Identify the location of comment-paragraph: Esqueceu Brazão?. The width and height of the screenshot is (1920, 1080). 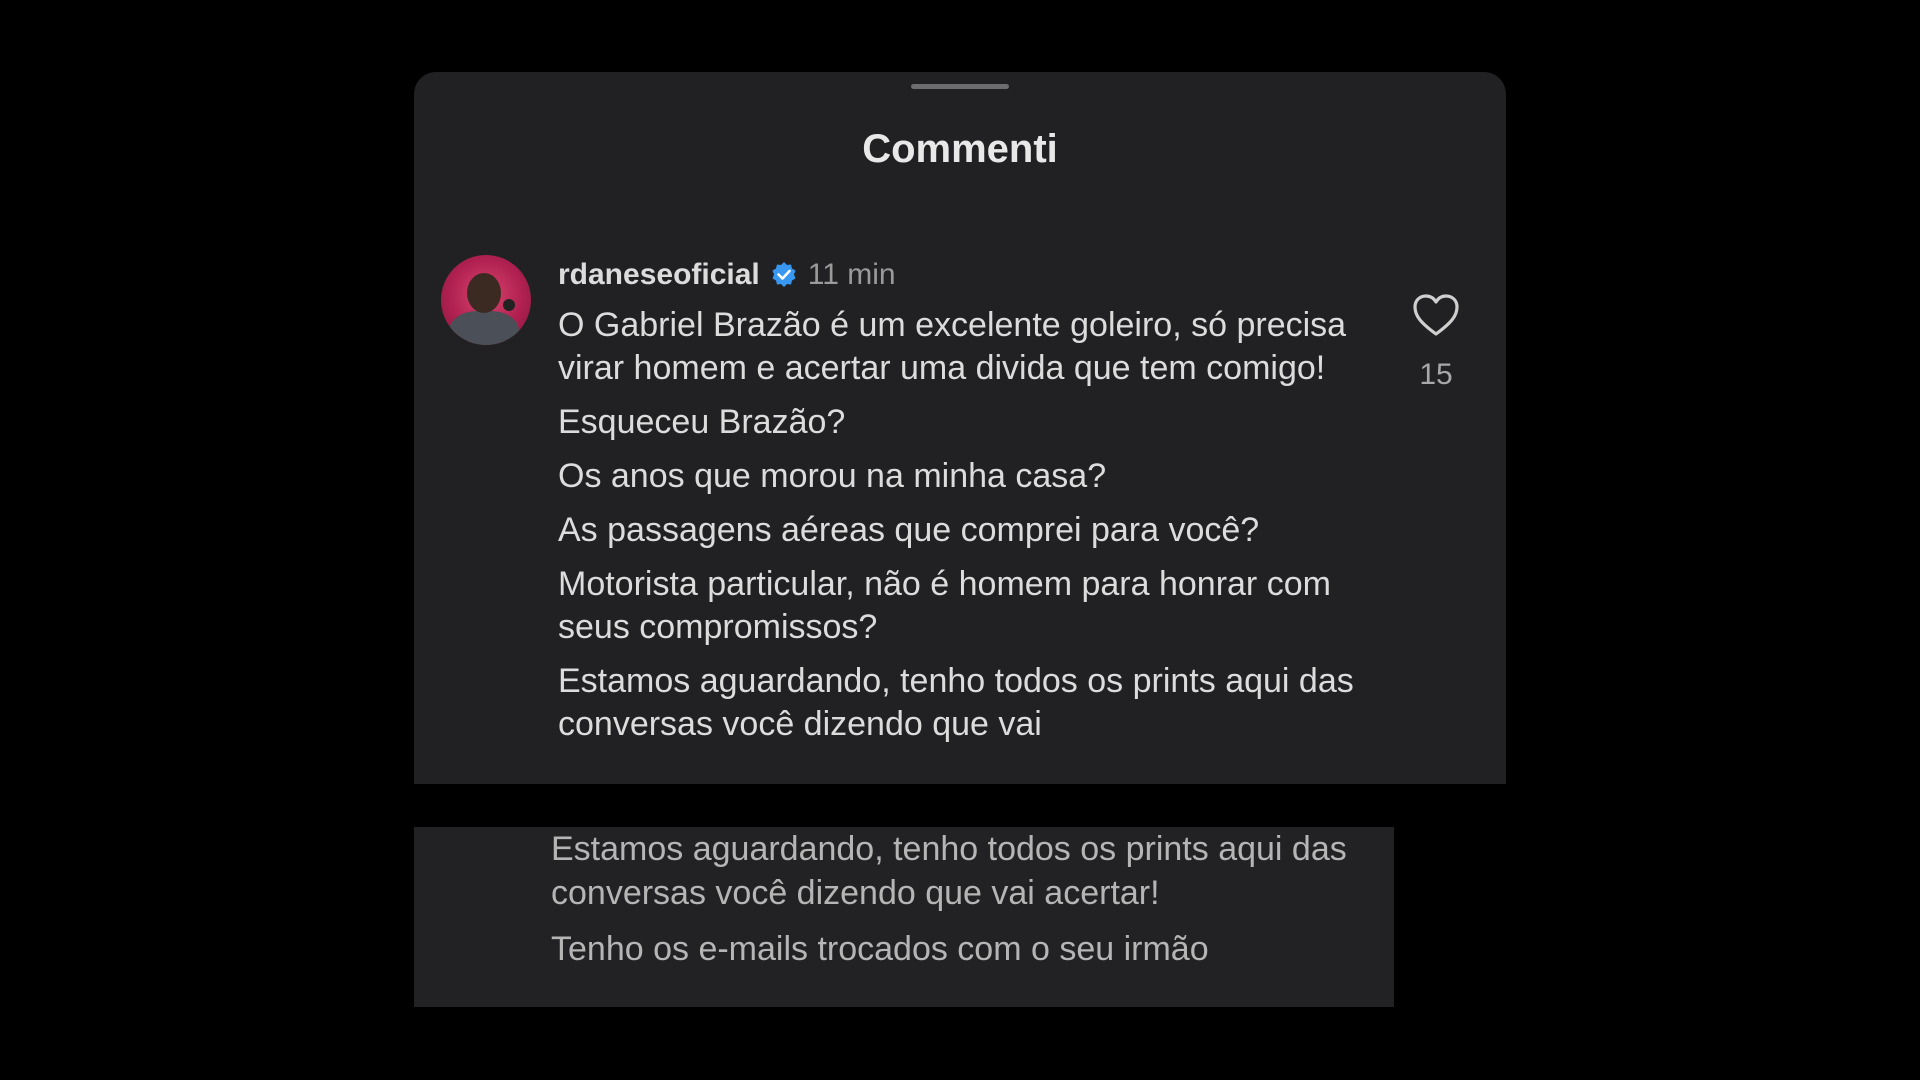
(702, 422).